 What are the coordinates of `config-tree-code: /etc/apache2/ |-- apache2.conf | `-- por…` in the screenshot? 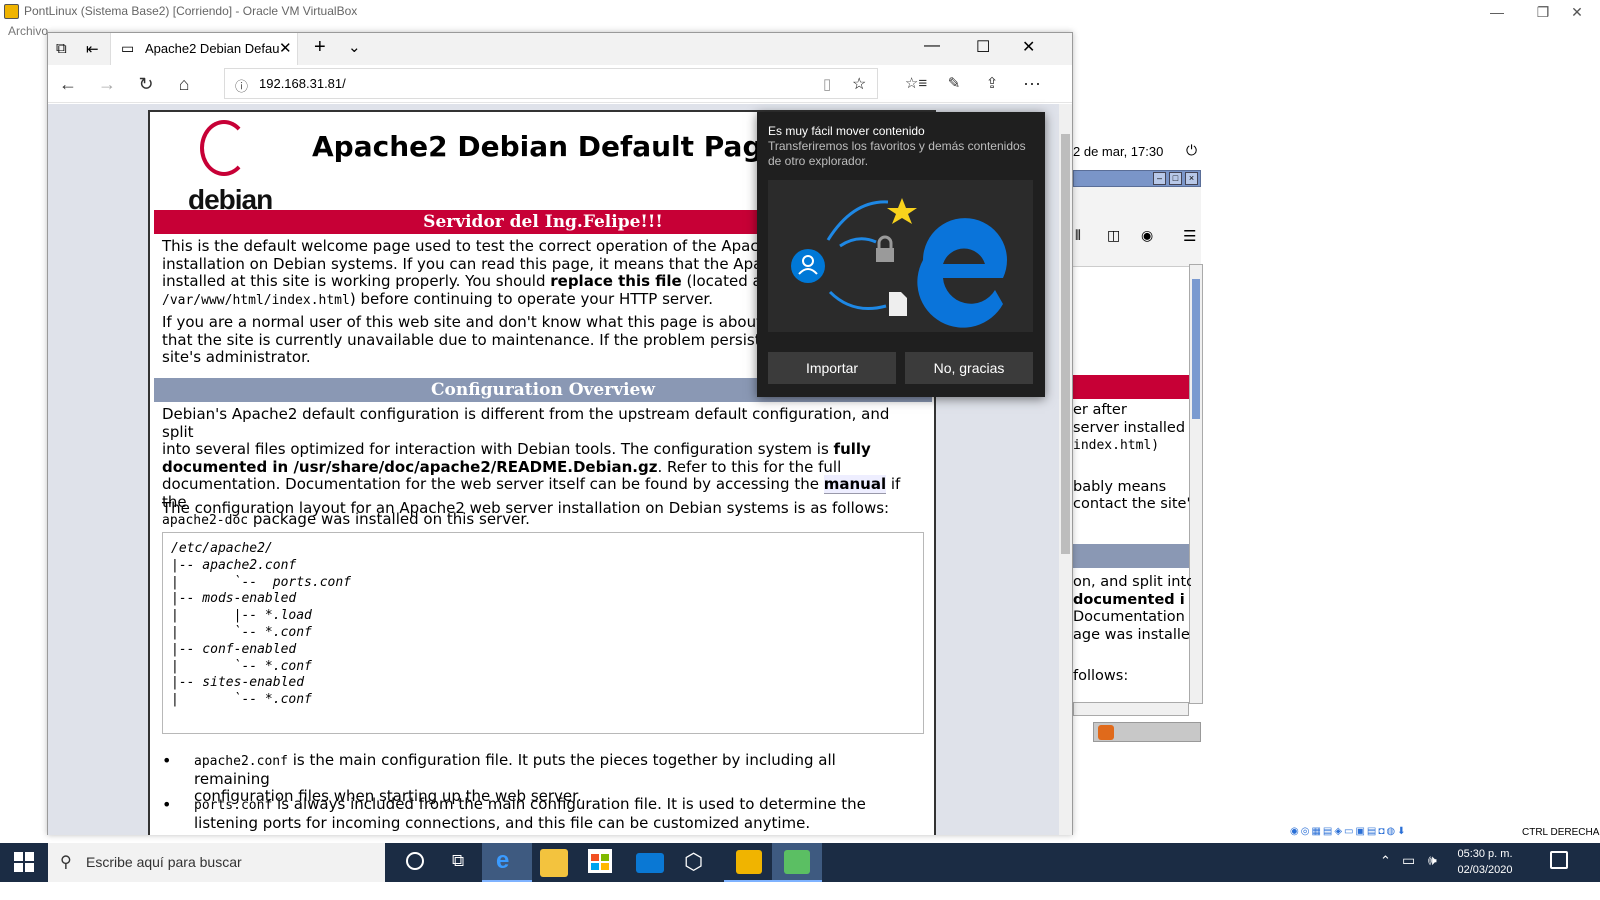 It's located at (543, 633).